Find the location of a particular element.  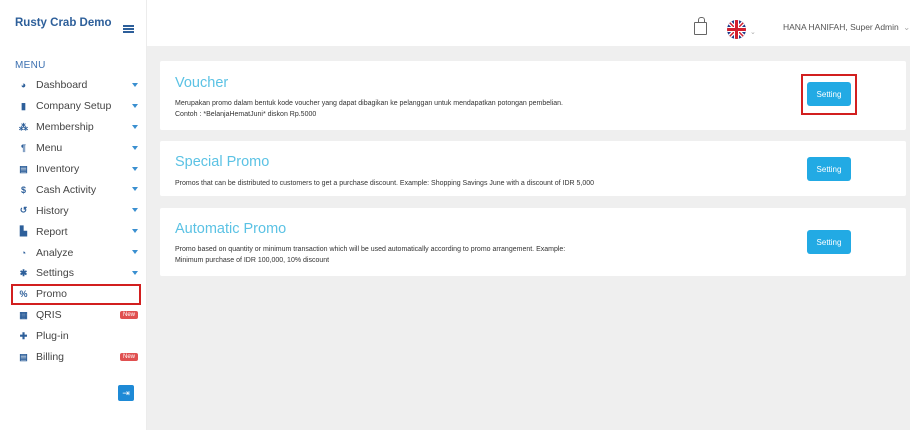

building-icon: ▮ is located at coordinates (23, 105).